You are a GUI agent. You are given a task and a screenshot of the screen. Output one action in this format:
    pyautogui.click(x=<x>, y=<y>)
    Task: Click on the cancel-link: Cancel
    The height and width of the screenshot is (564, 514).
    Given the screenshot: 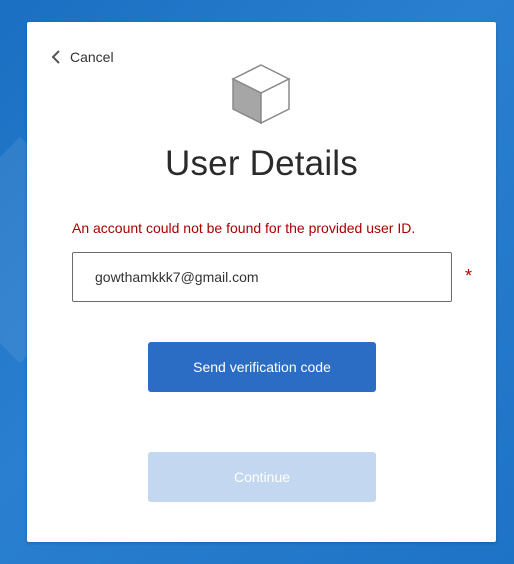 What is the action you would take?
    pyautogui.click(x=81, y=57)
    